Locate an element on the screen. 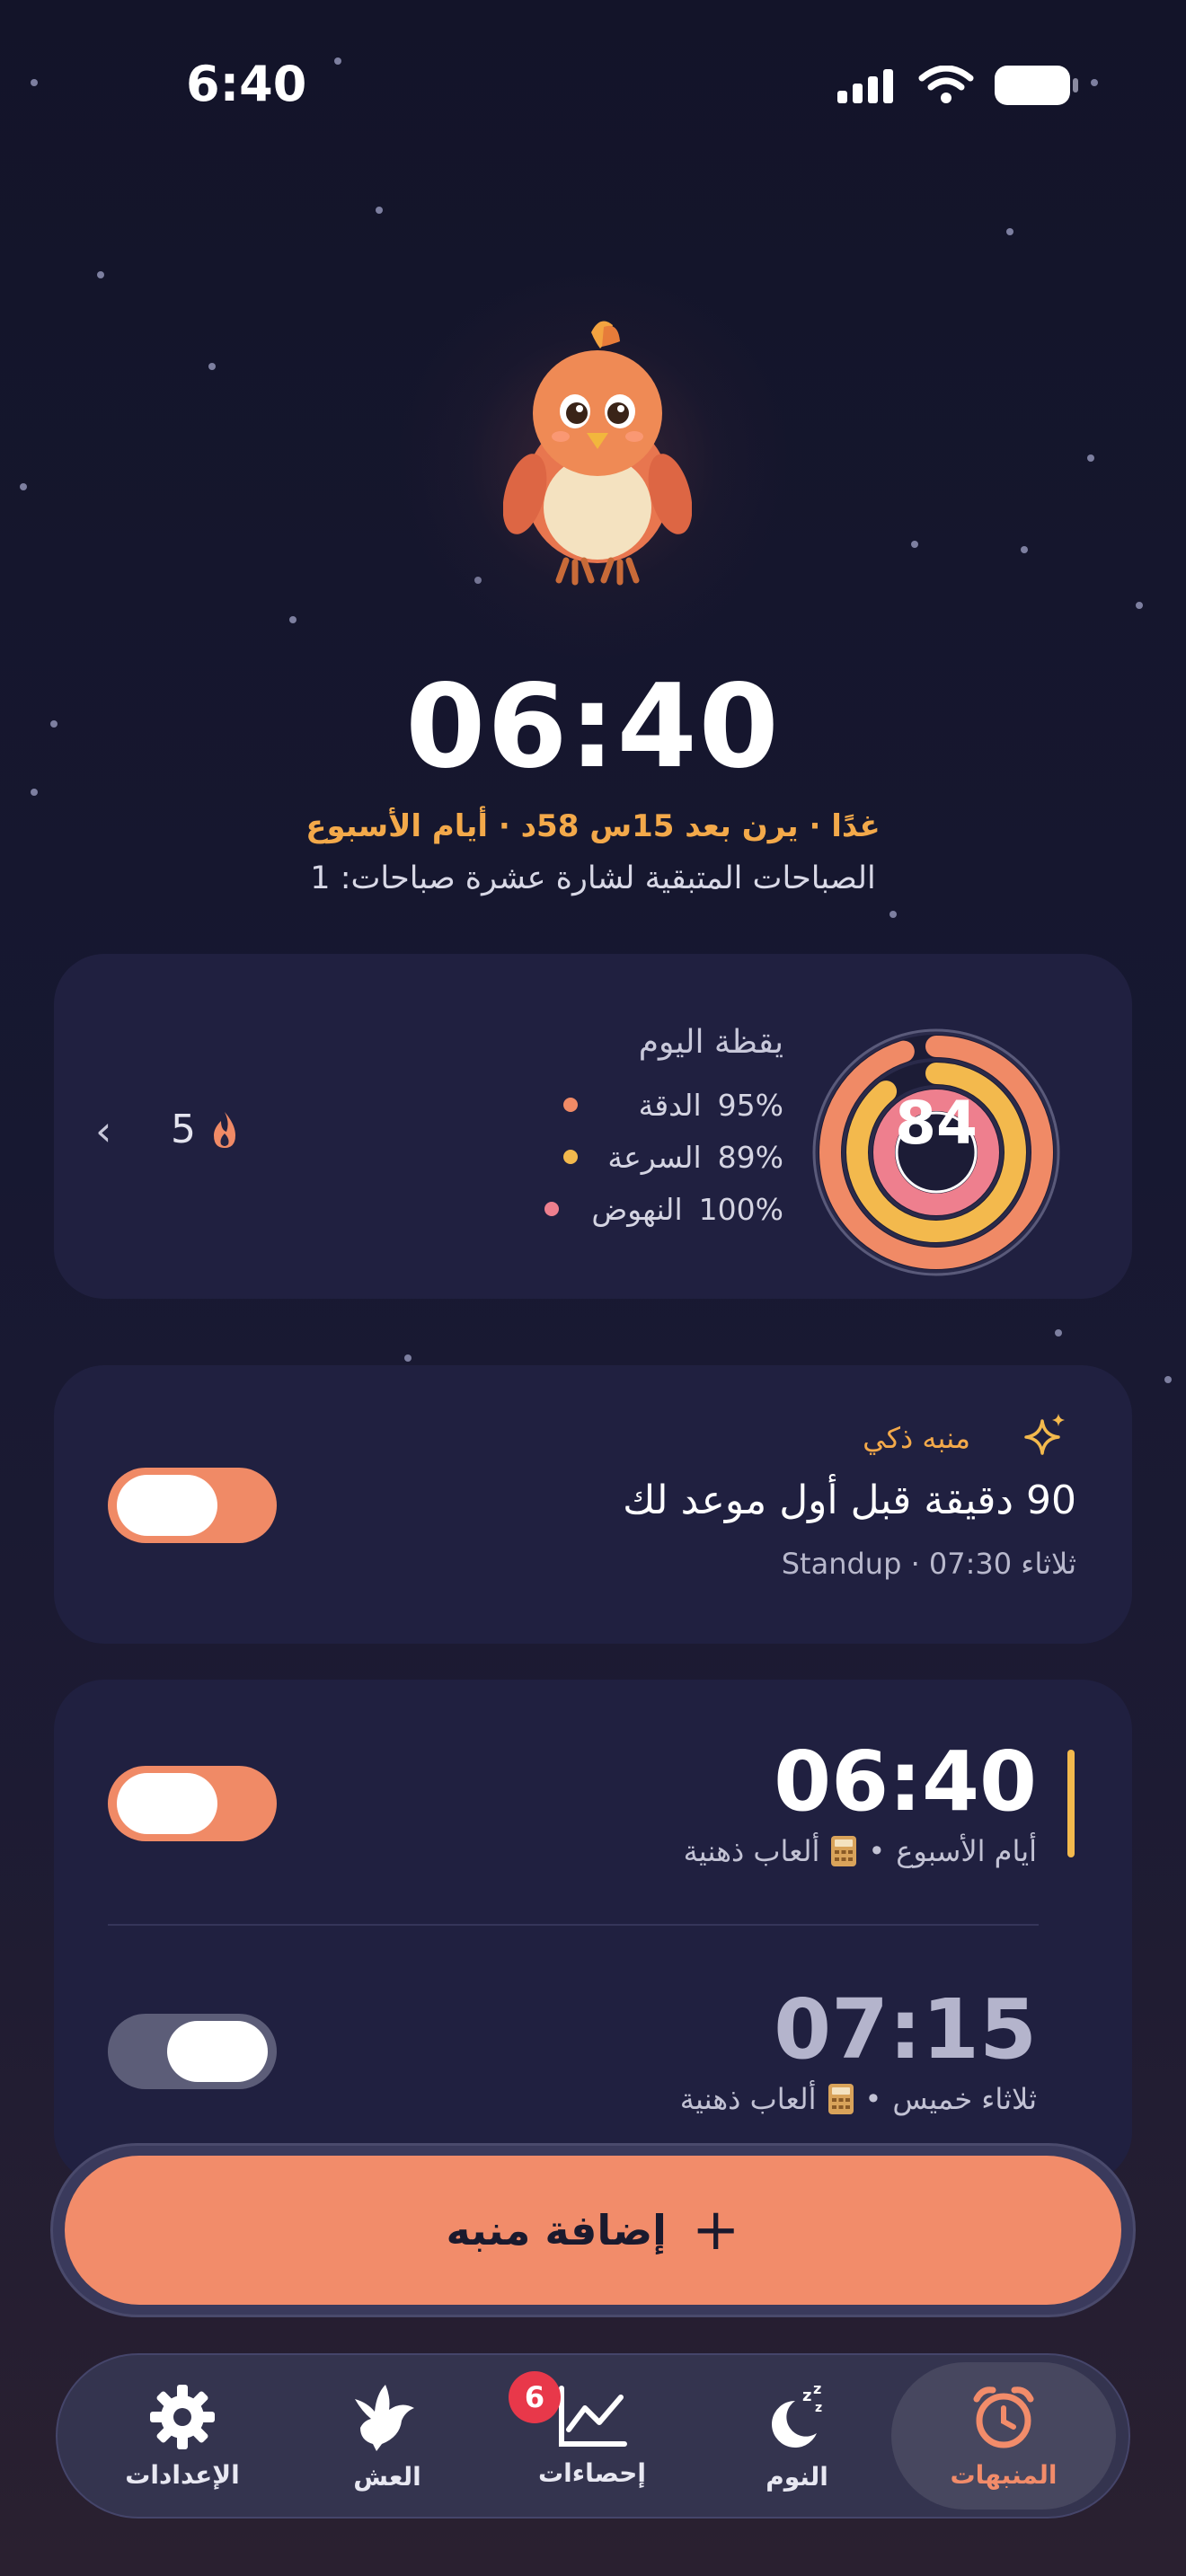 The image size is (1186, 2576). tab-alarms: المنبهات is located at coordinates (1003, 2436).